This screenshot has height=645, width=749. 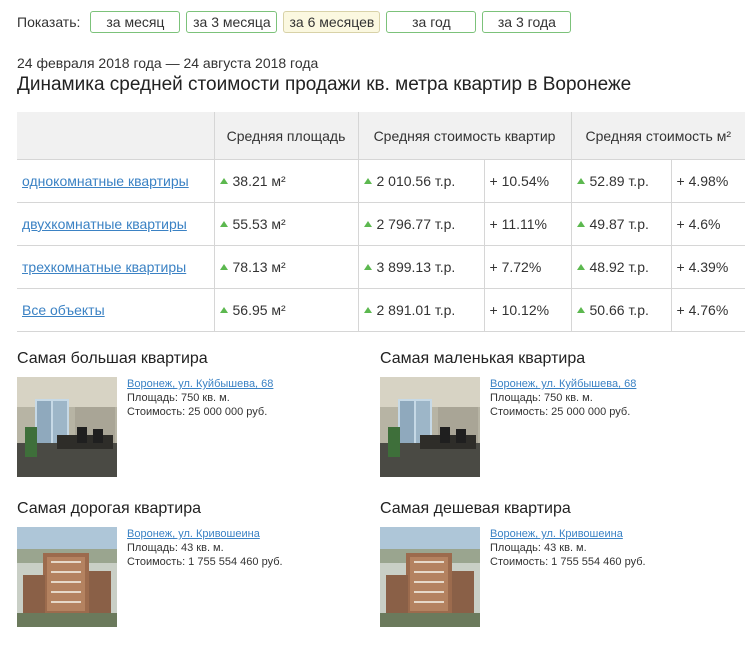 What do you see at coordinates (416, 267) in the screenshot?
I see `price-value: 3 899.13 т.р.` at bounding box center [416, 267].